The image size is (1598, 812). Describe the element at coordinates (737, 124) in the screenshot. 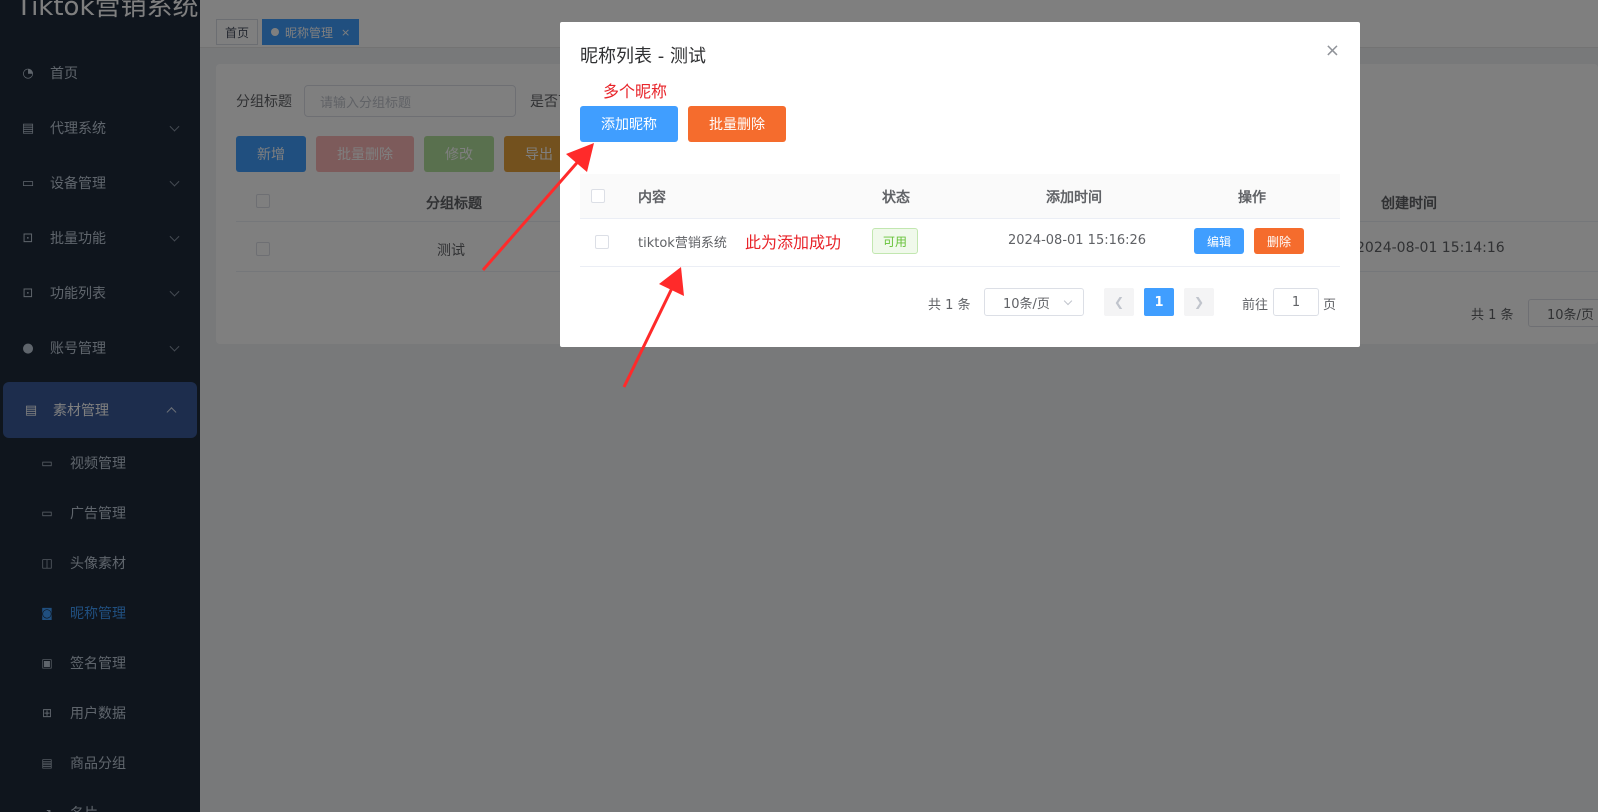

I see `batch-delete-button: 批量删除` at that location.